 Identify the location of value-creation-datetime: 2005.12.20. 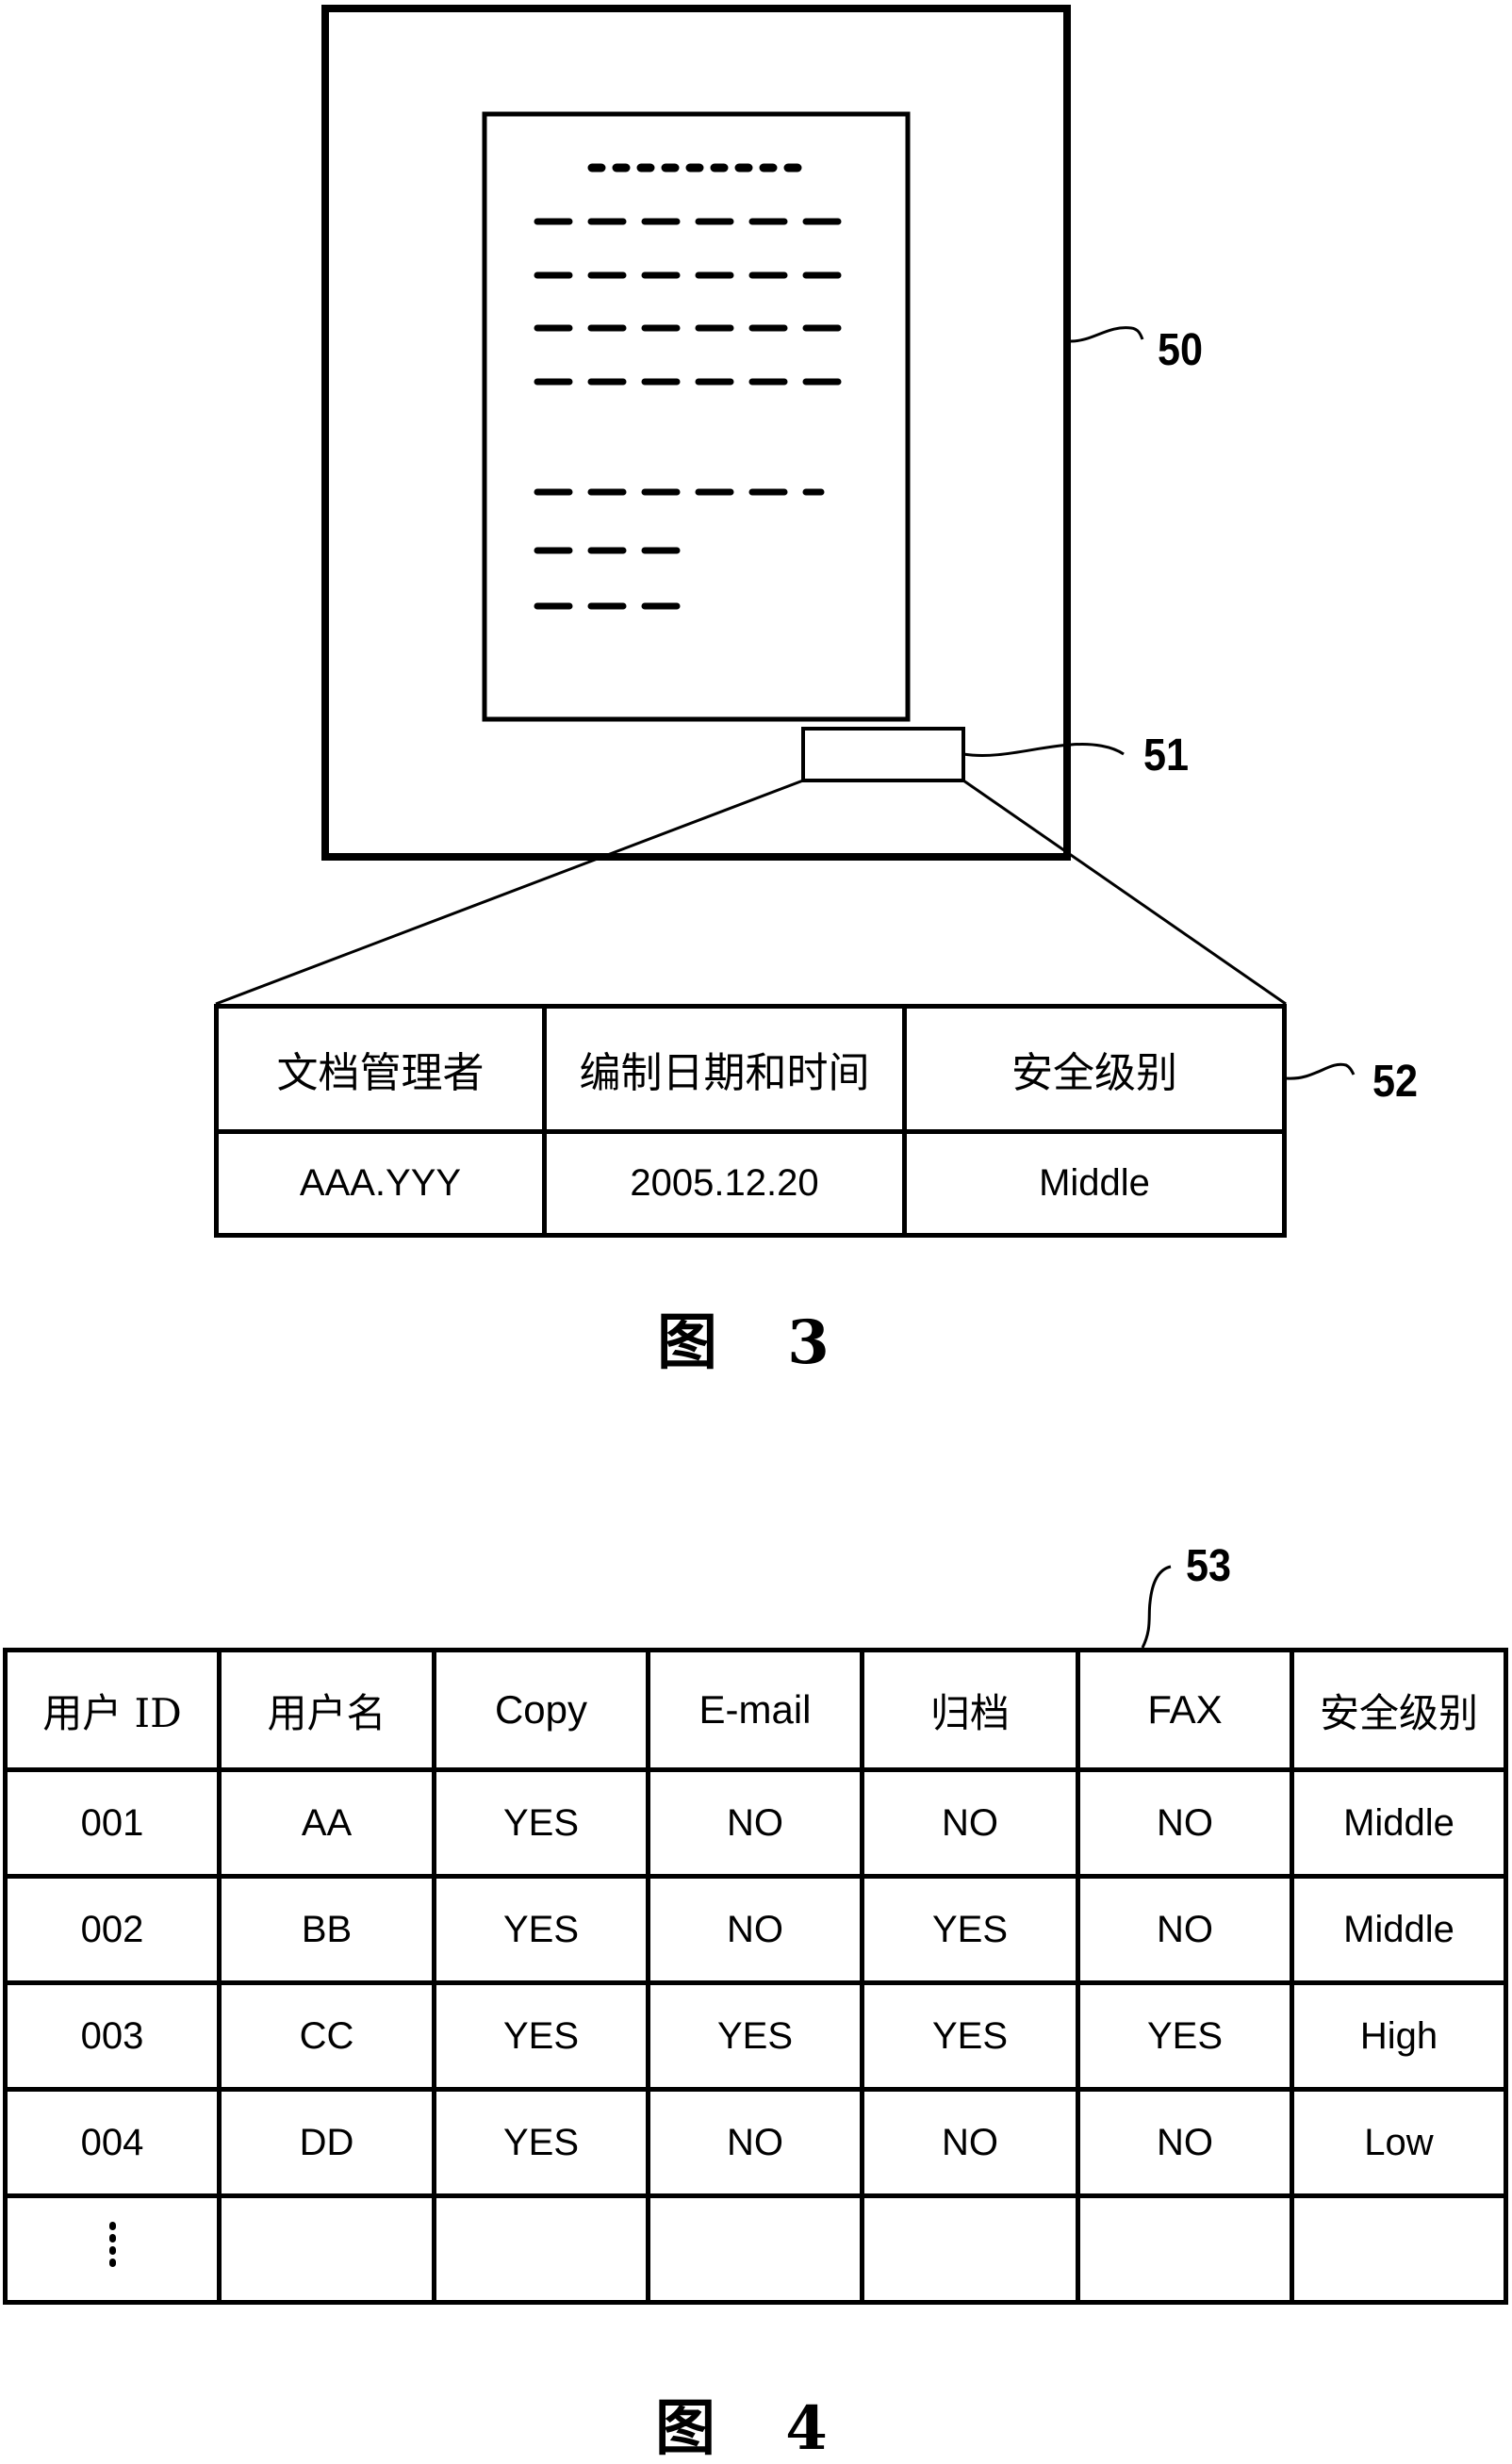
(724, 1183).